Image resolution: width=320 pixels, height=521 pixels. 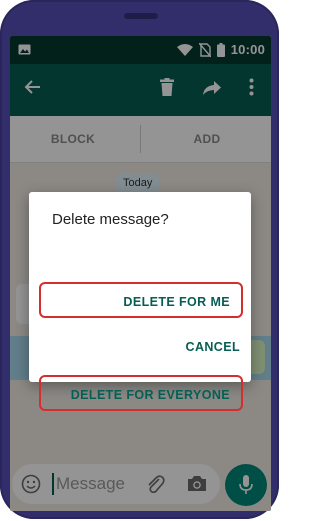 I want to click on delete-for-me-button: DELETE FOR ME, so click(x=141, y=300).